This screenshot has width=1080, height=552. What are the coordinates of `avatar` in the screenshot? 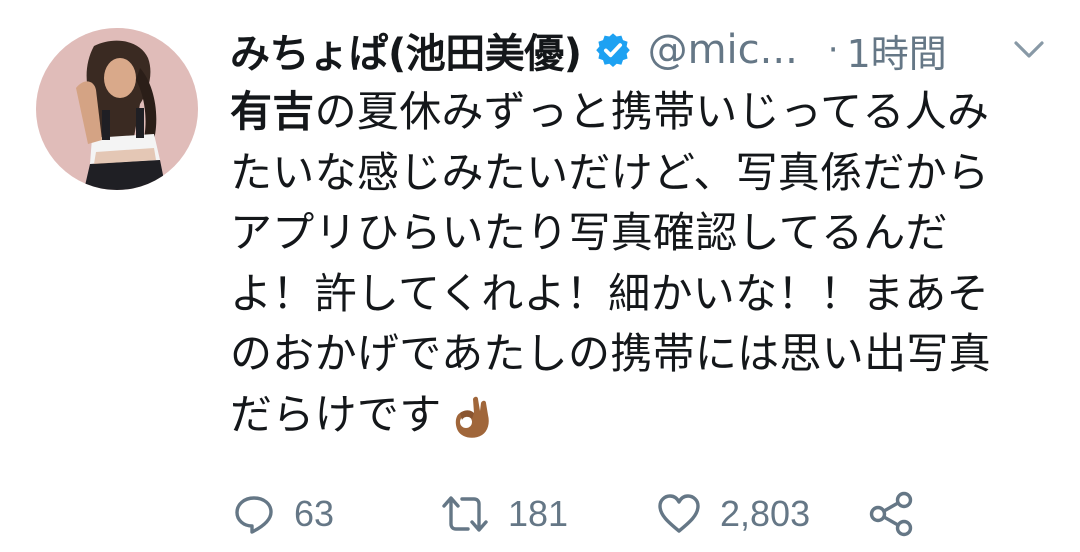 It's located at (117, 109).